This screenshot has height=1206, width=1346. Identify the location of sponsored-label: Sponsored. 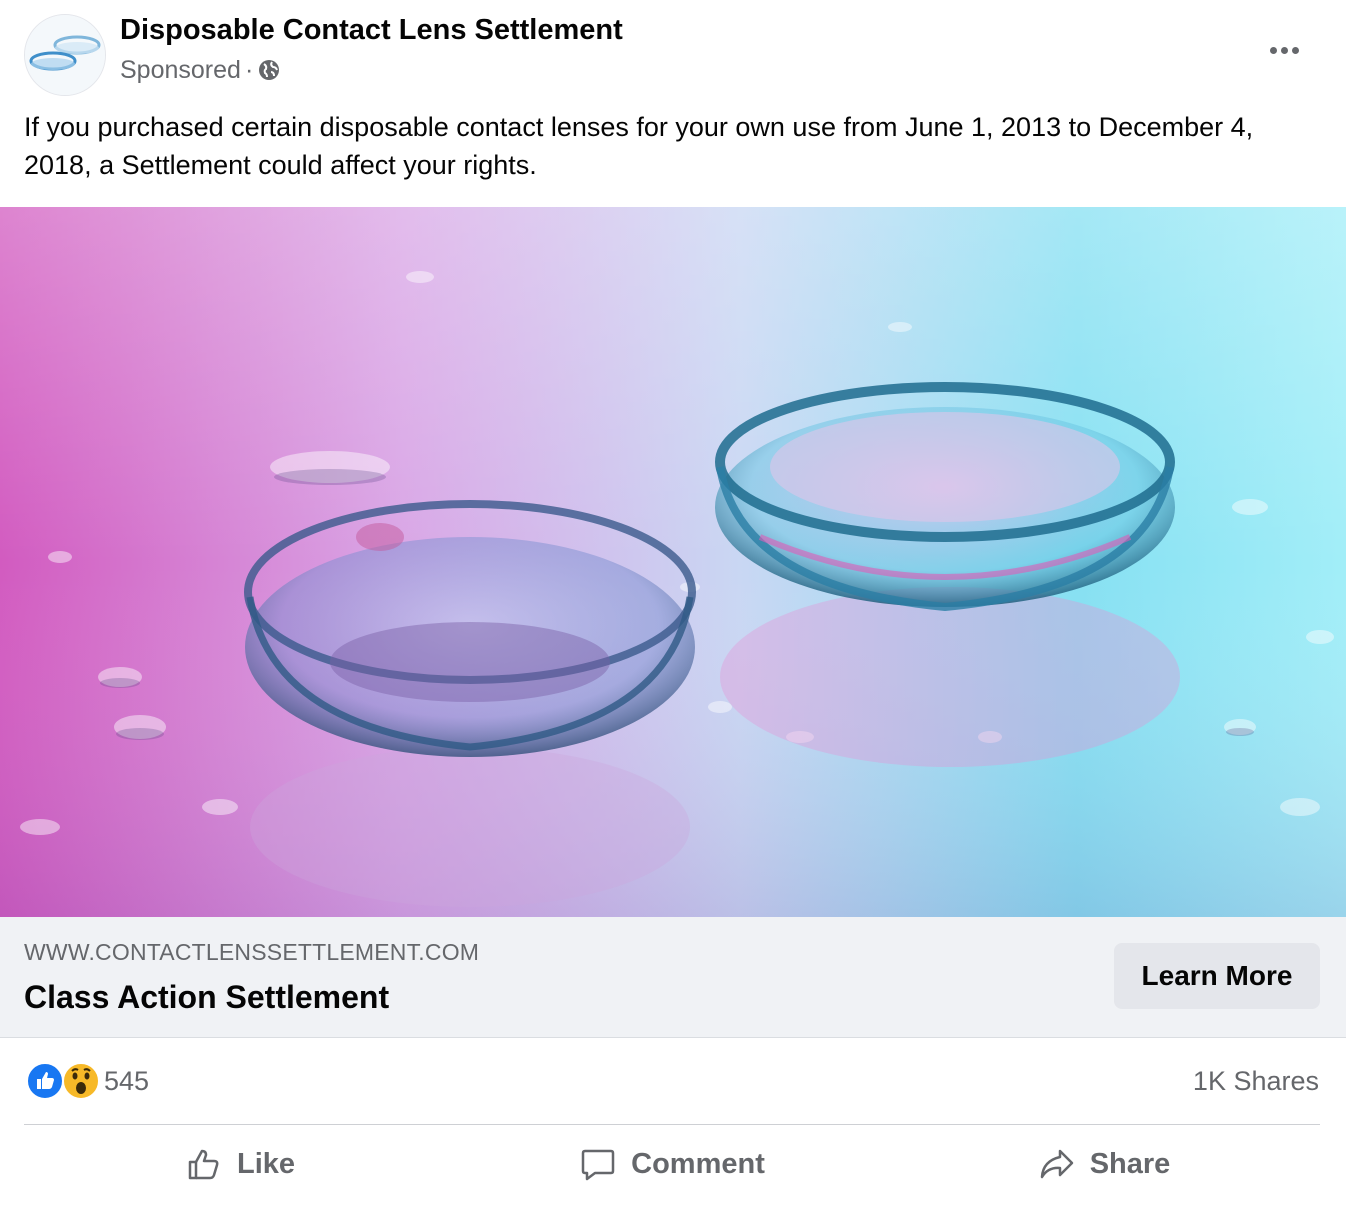
(180, 70).